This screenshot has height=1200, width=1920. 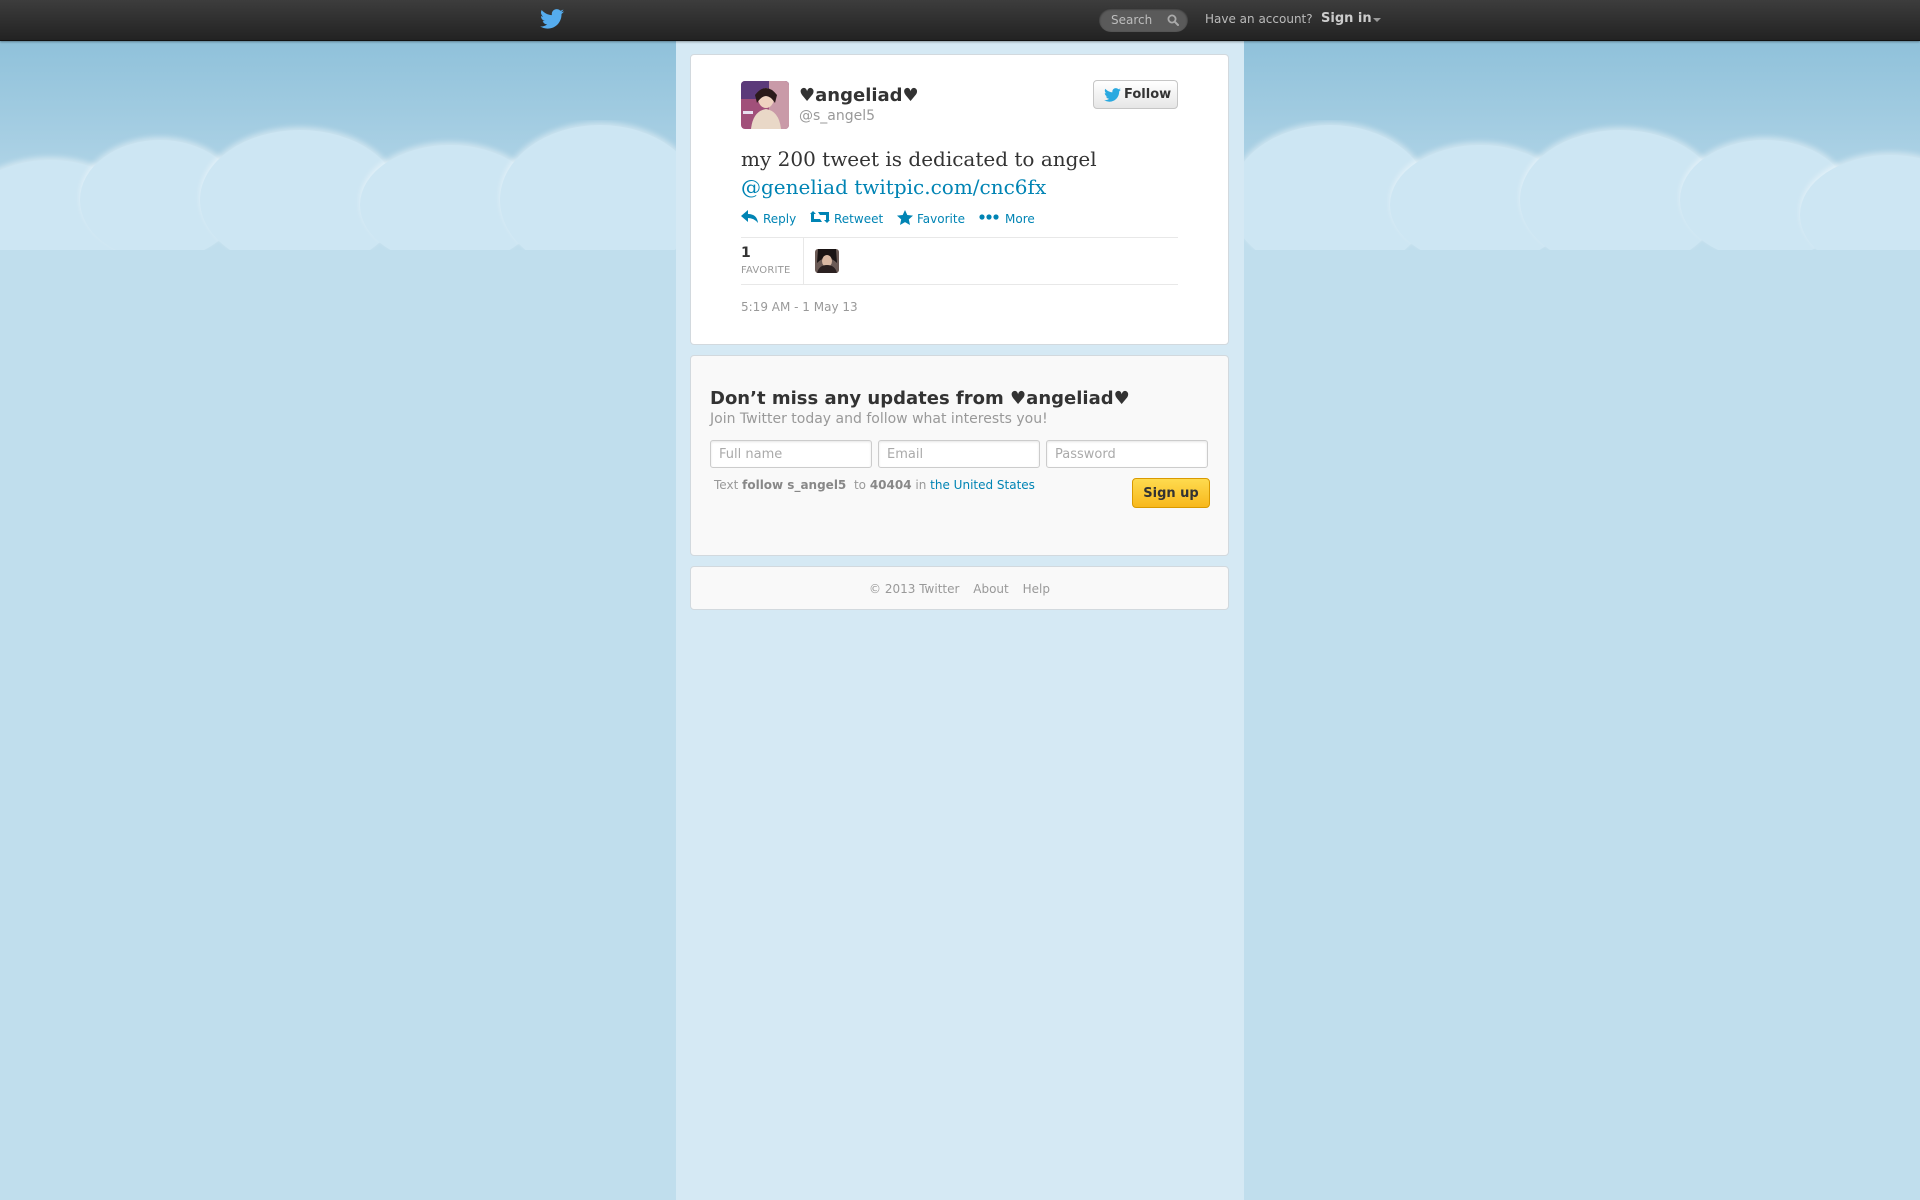 I want to click on favorite-label: FAVORITE, so click(x=766, y=270).